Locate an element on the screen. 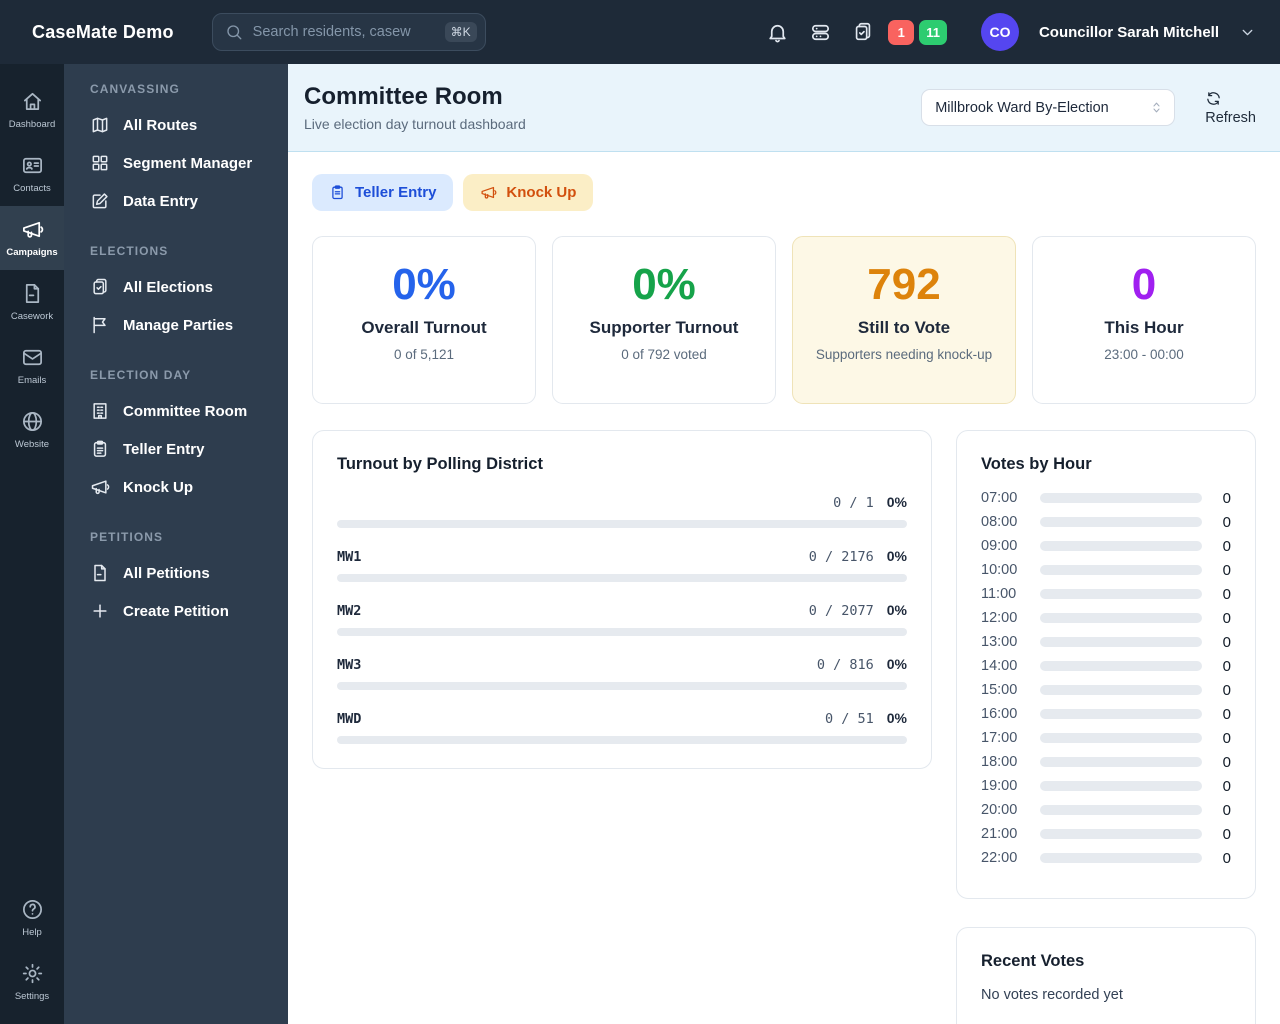  hour-row: 22:00 0 is located at coordinates (1106, 858).